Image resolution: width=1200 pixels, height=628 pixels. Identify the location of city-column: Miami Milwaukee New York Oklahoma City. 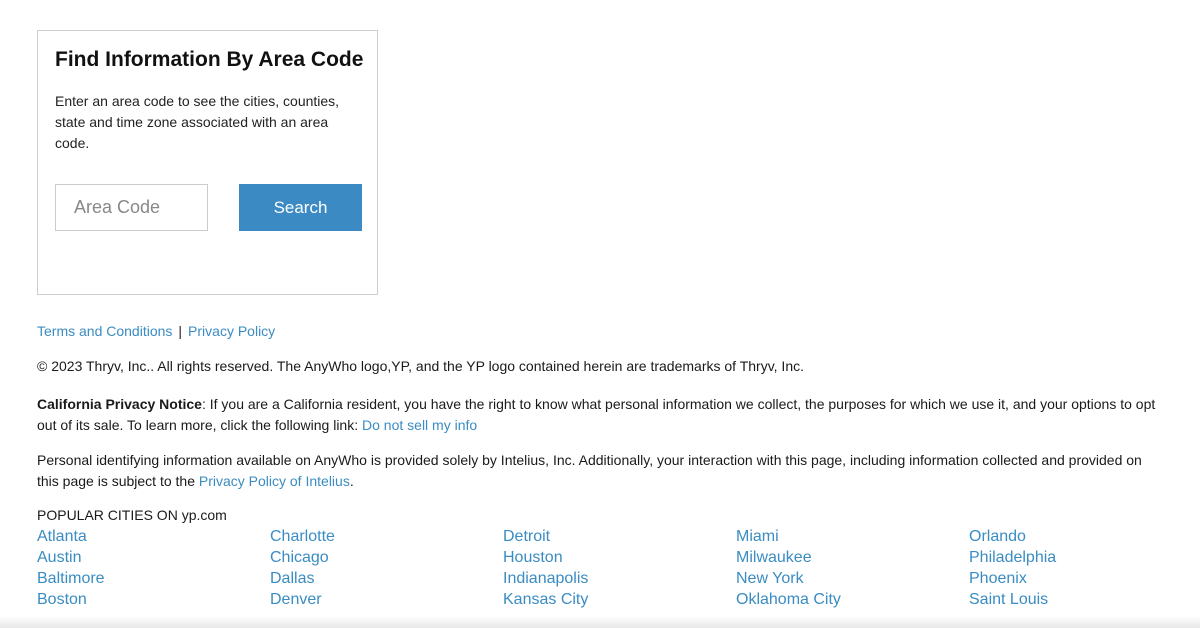
(846, 568).